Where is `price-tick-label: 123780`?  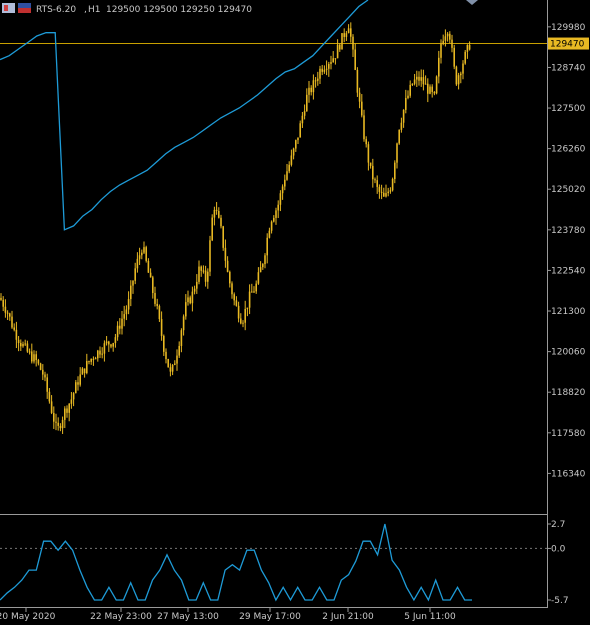 price-tick-label: 123780 is located at coordinates (568, 231).